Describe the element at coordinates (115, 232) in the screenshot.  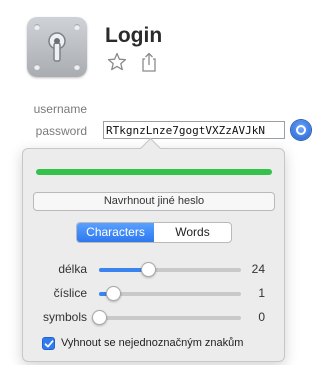
I see `tab-characters: Characters` at that location.